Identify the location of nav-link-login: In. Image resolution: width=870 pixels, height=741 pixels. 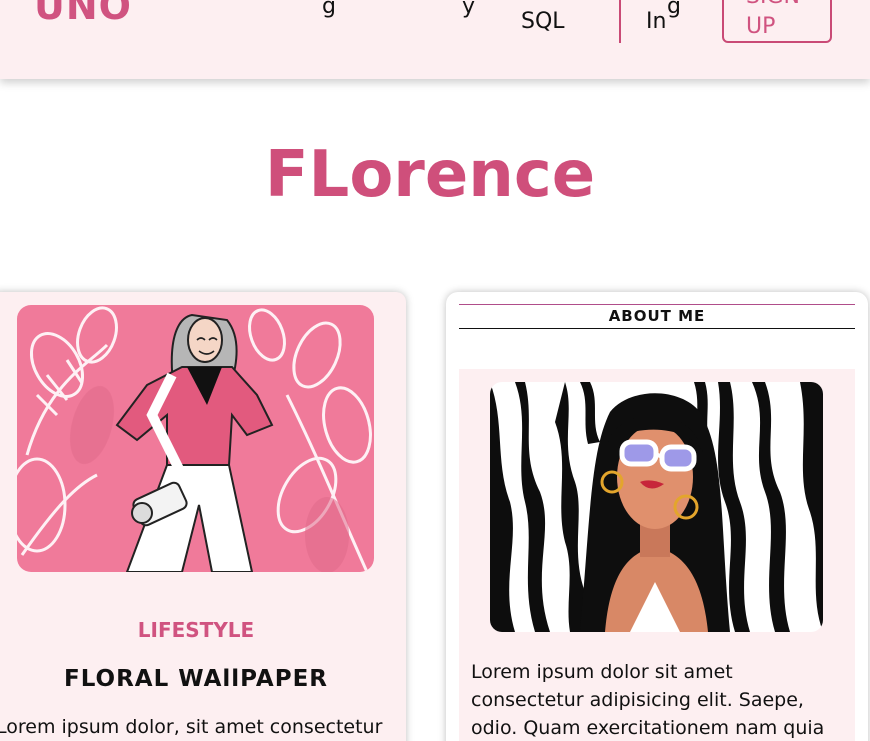
(656, 21).